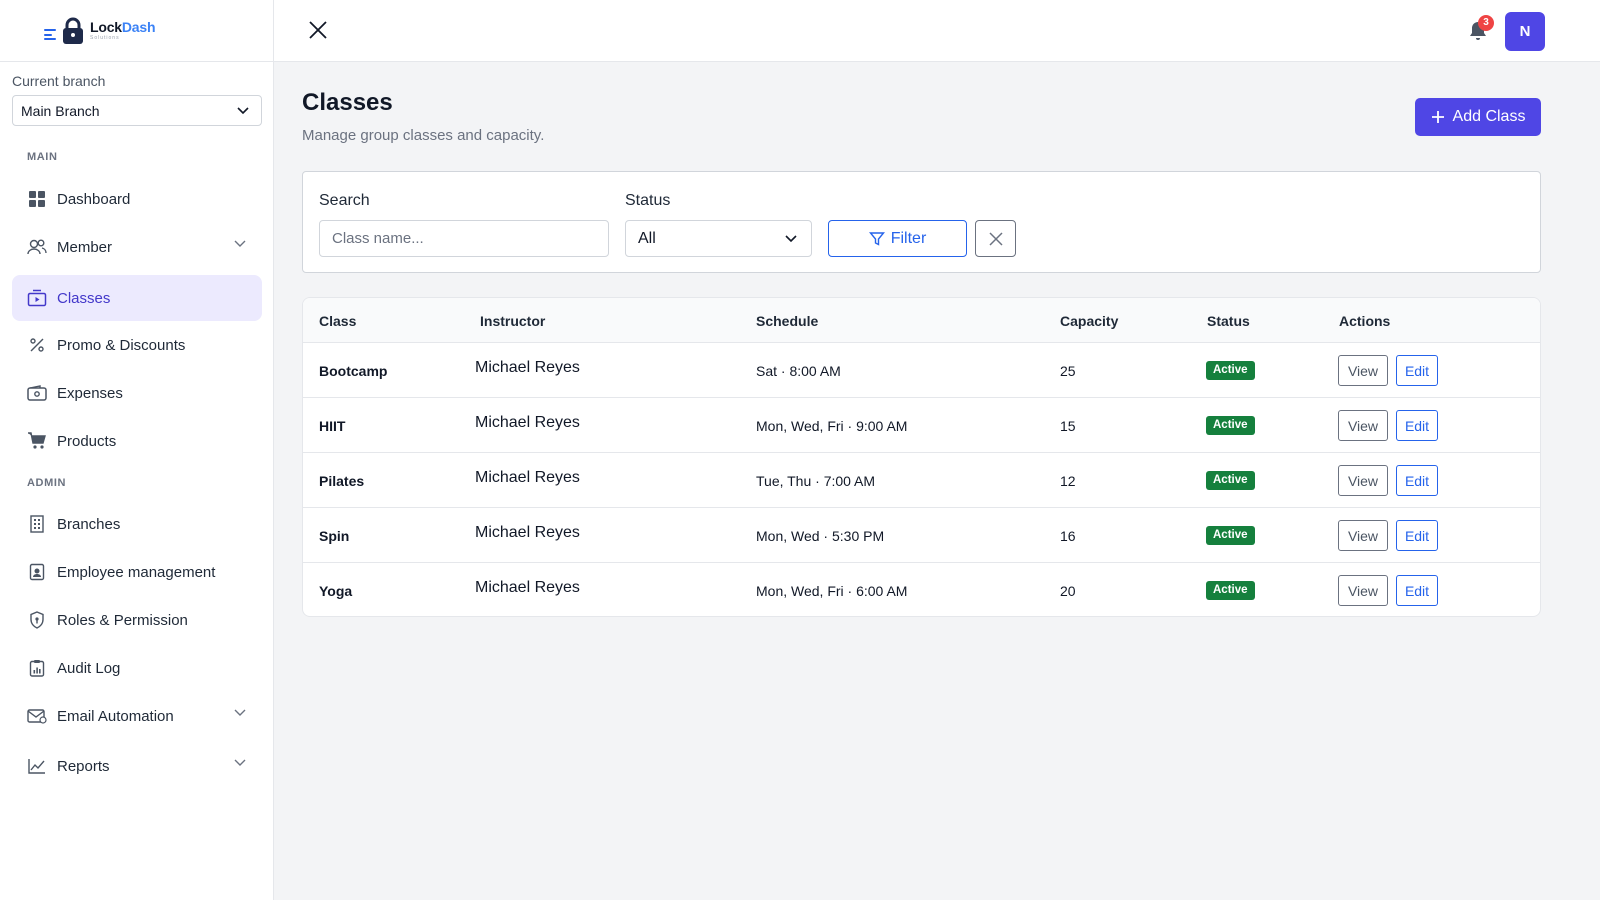 The width and height of the screenshot is (1600, 900). What do you see at coordinates (1068, 371) in the screenshot?
I see `capacity: 25` at bounding box center [1068, 371].